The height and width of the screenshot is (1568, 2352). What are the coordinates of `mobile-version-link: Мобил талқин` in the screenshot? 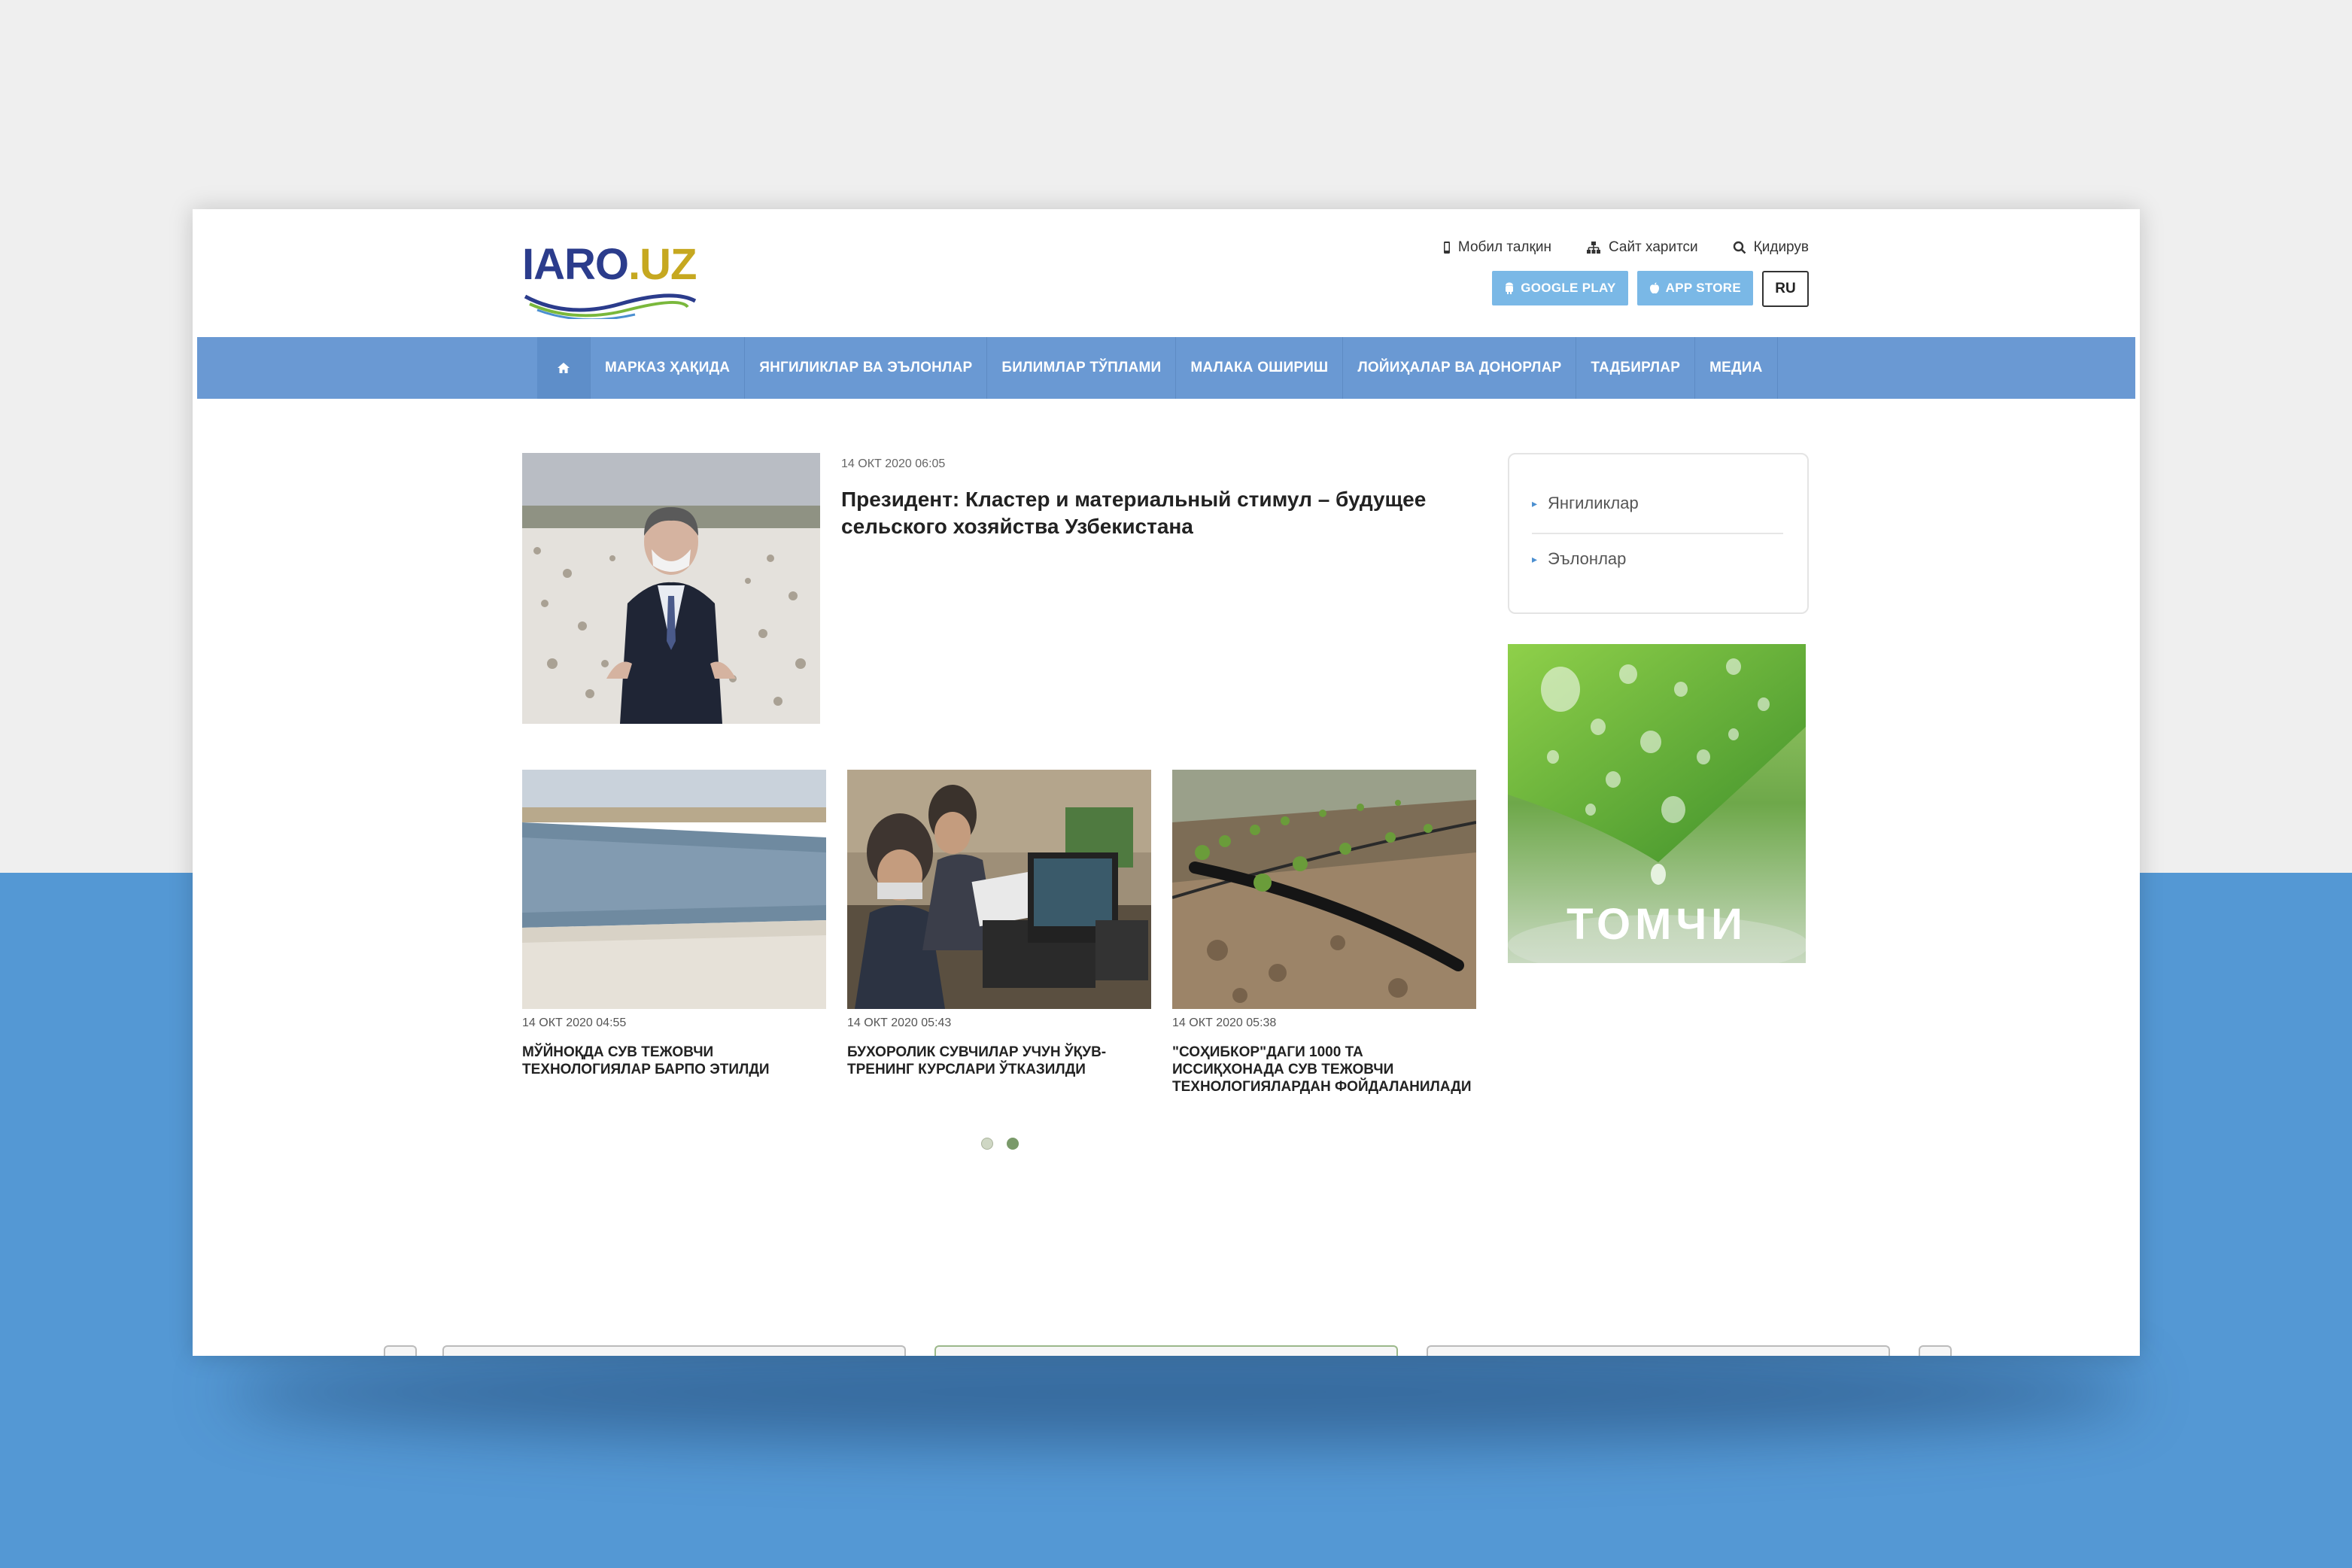 It's located at (1497, 247).